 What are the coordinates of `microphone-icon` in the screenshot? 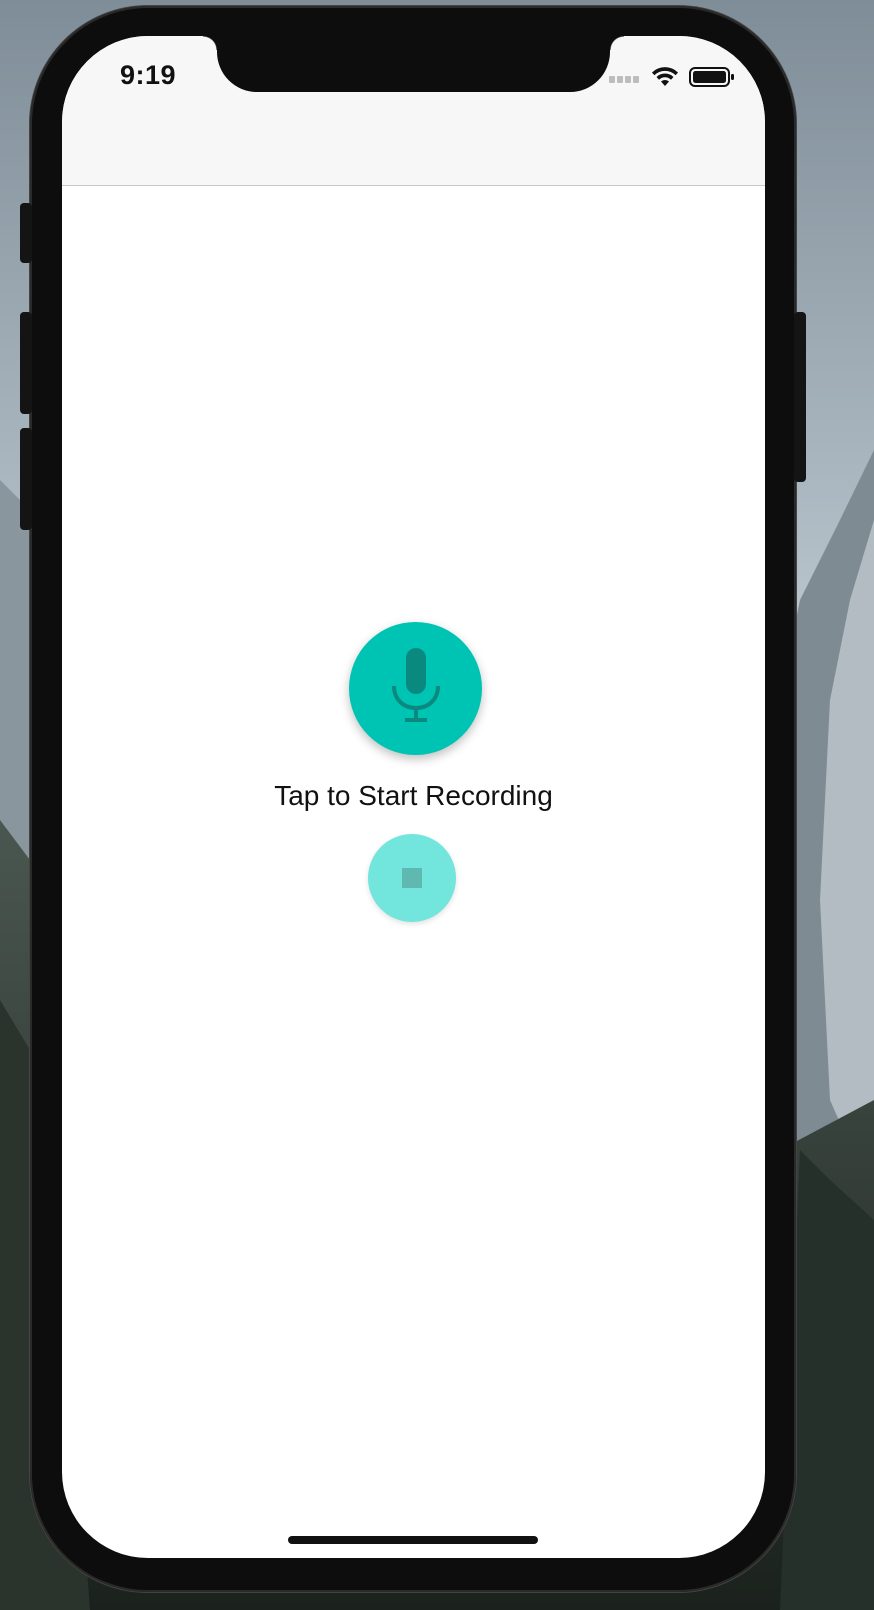 It's located at (416, 688).